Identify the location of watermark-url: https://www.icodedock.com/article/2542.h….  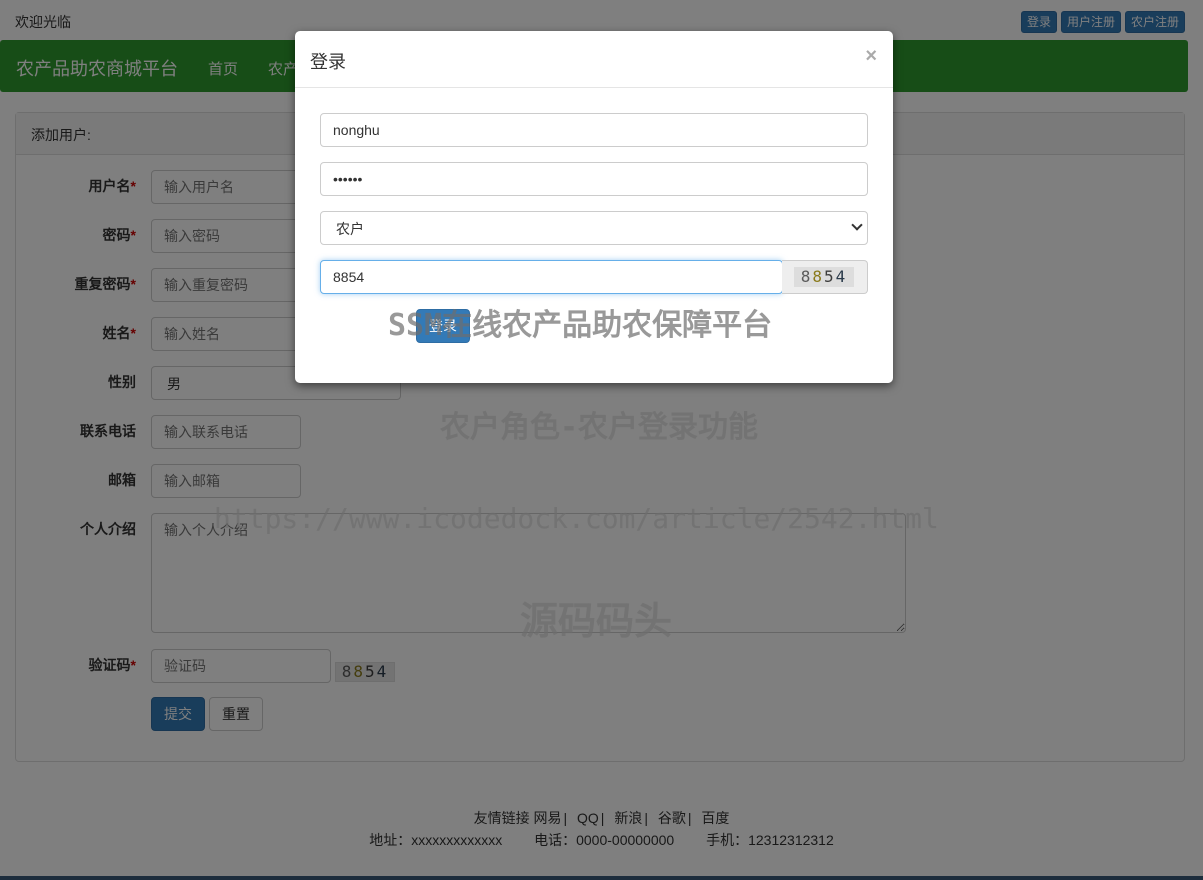
(576, 518).